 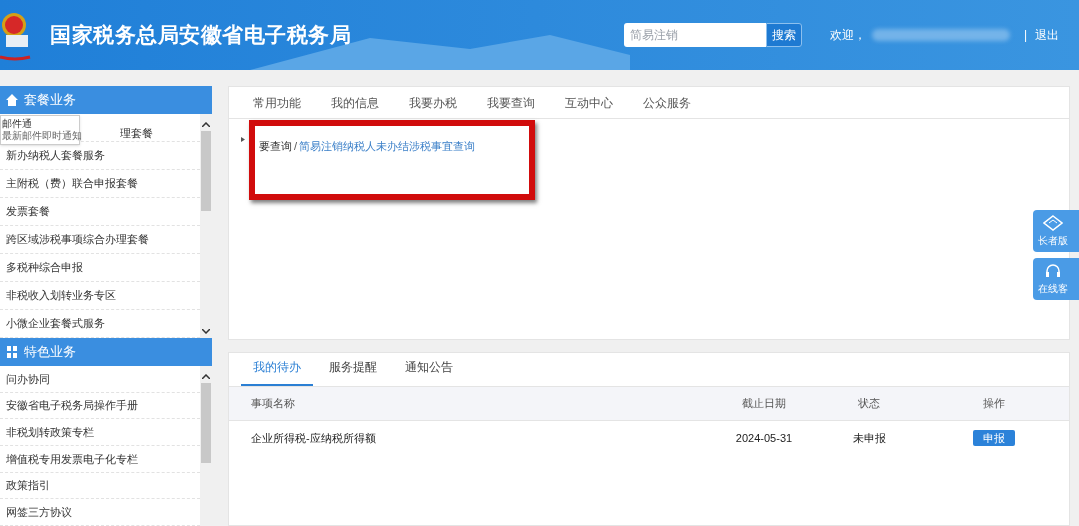 I want to click on breadcrumb-link: 简易注销纳税人未办结涉税事宜查询, so click(x=387, y=146).